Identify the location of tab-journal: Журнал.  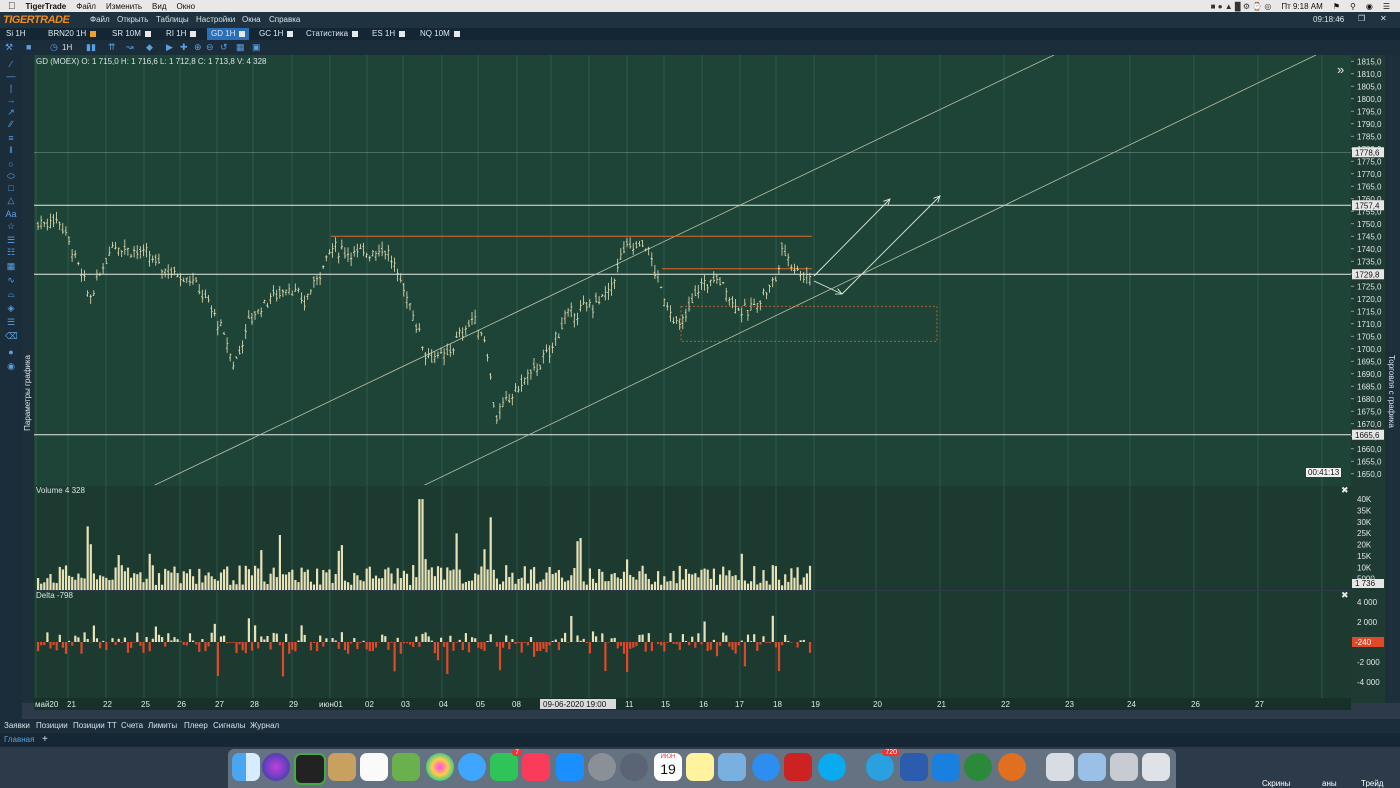
(264, 725).